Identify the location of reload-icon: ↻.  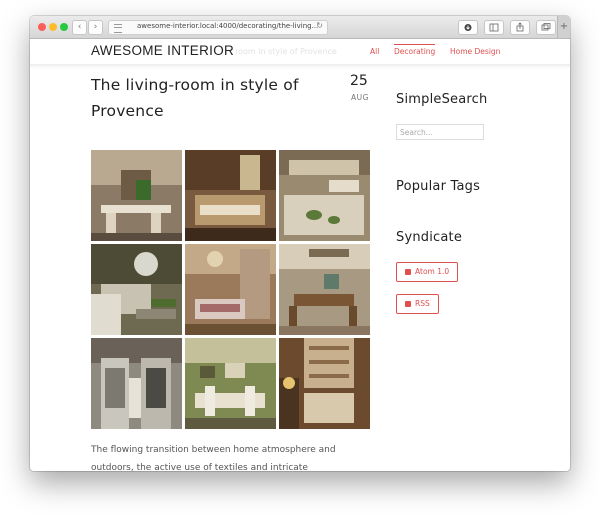
(319, 25).